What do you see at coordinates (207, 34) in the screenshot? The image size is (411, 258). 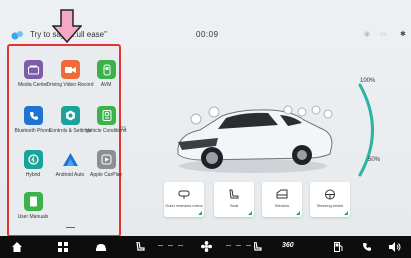 I see `clock: 00:09` at bounding box center [207, 34].